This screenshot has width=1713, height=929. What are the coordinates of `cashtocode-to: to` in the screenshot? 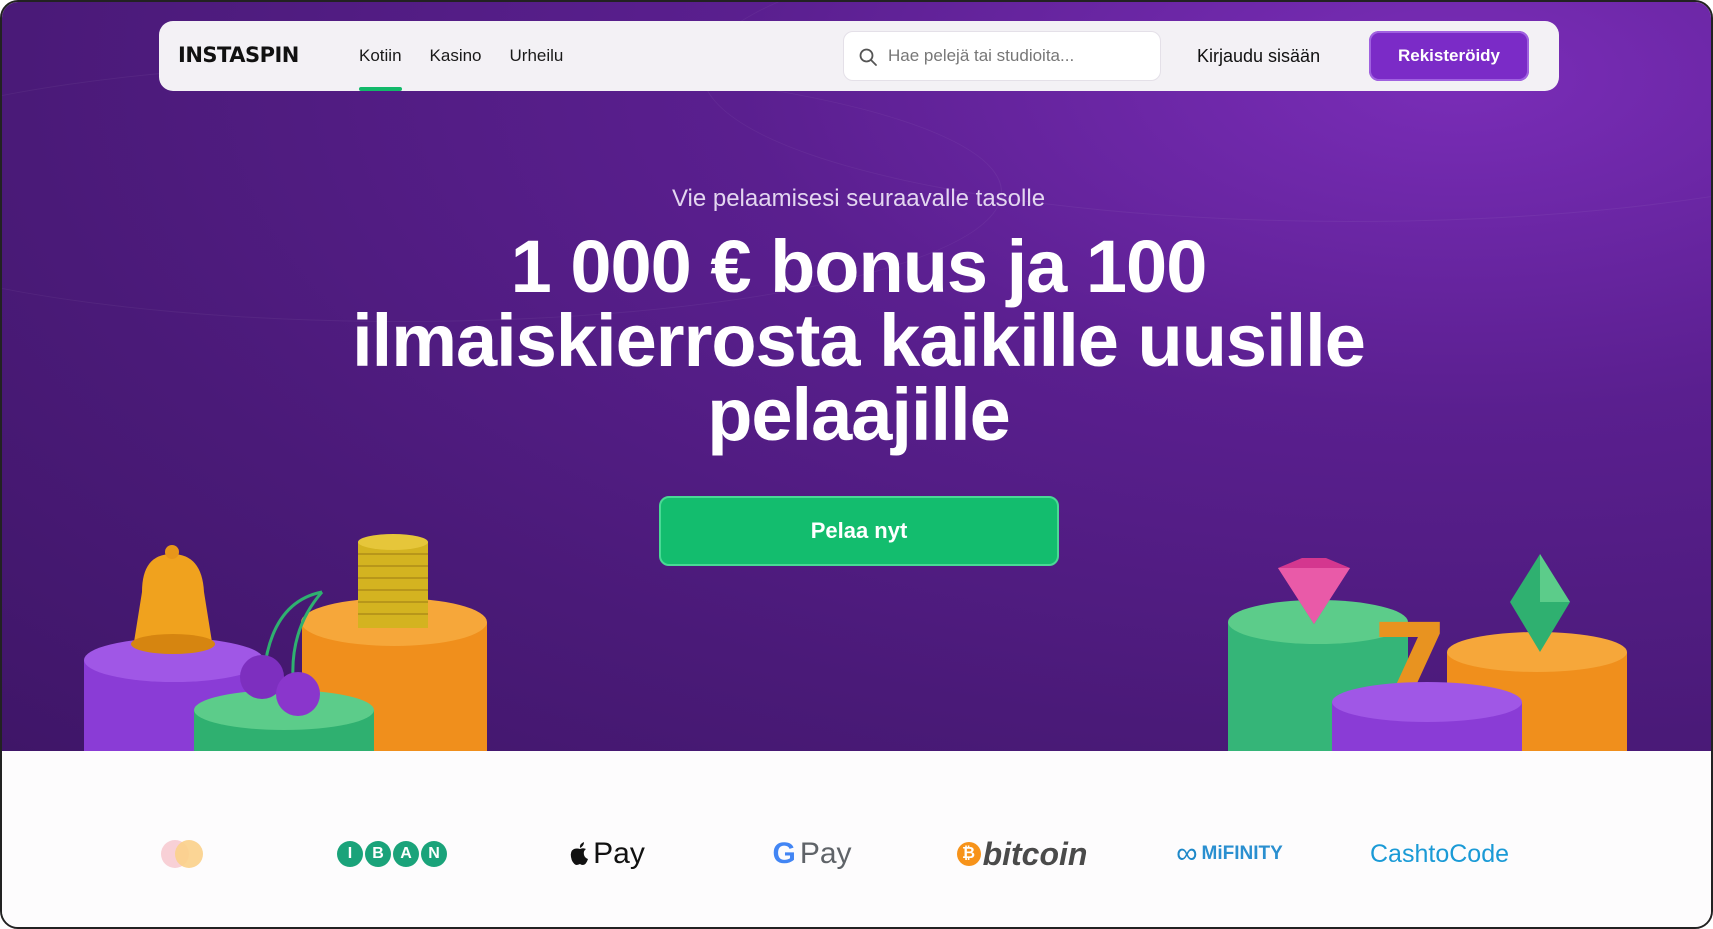 It's located at (1439, 853).